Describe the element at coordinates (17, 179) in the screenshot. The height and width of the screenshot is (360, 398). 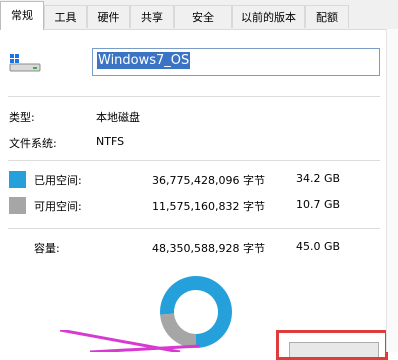
I see `used-space-swatch` at that location.